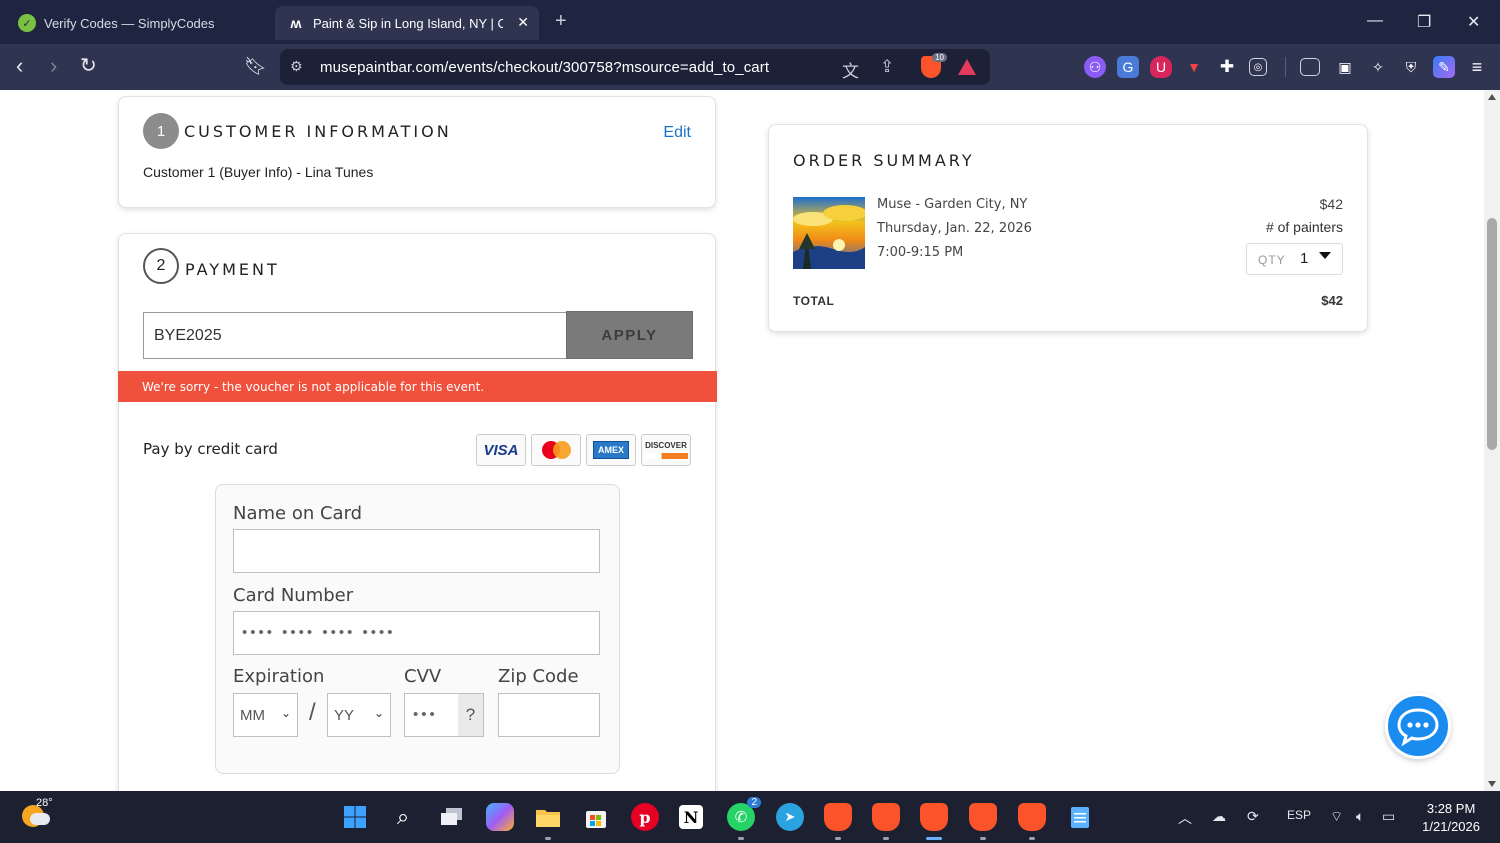 The image size is (1500, 843). Describe the element at coordinates (258, 172) in the screenshot. I see `customer-summary: Customer 1 (Buyer Info) - Lina Tunes` at that location.